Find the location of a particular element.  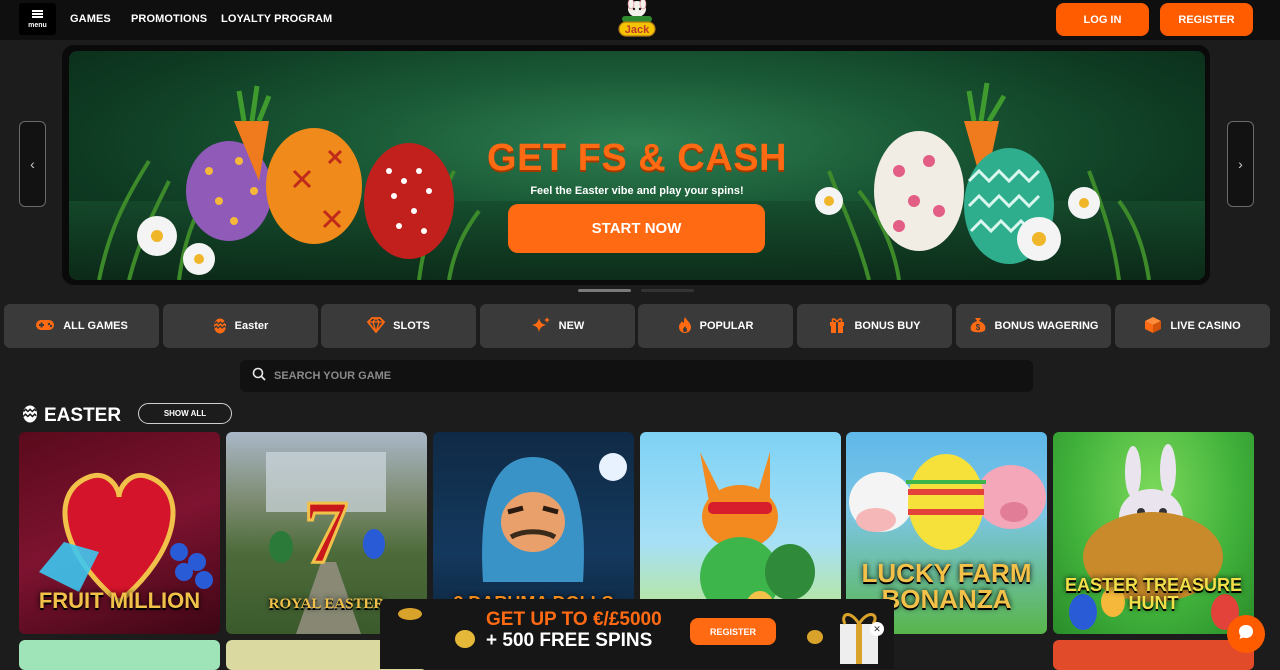

nav-loyalty-program: LOYALTY PROGRAM is located at coordinates (276, 19).